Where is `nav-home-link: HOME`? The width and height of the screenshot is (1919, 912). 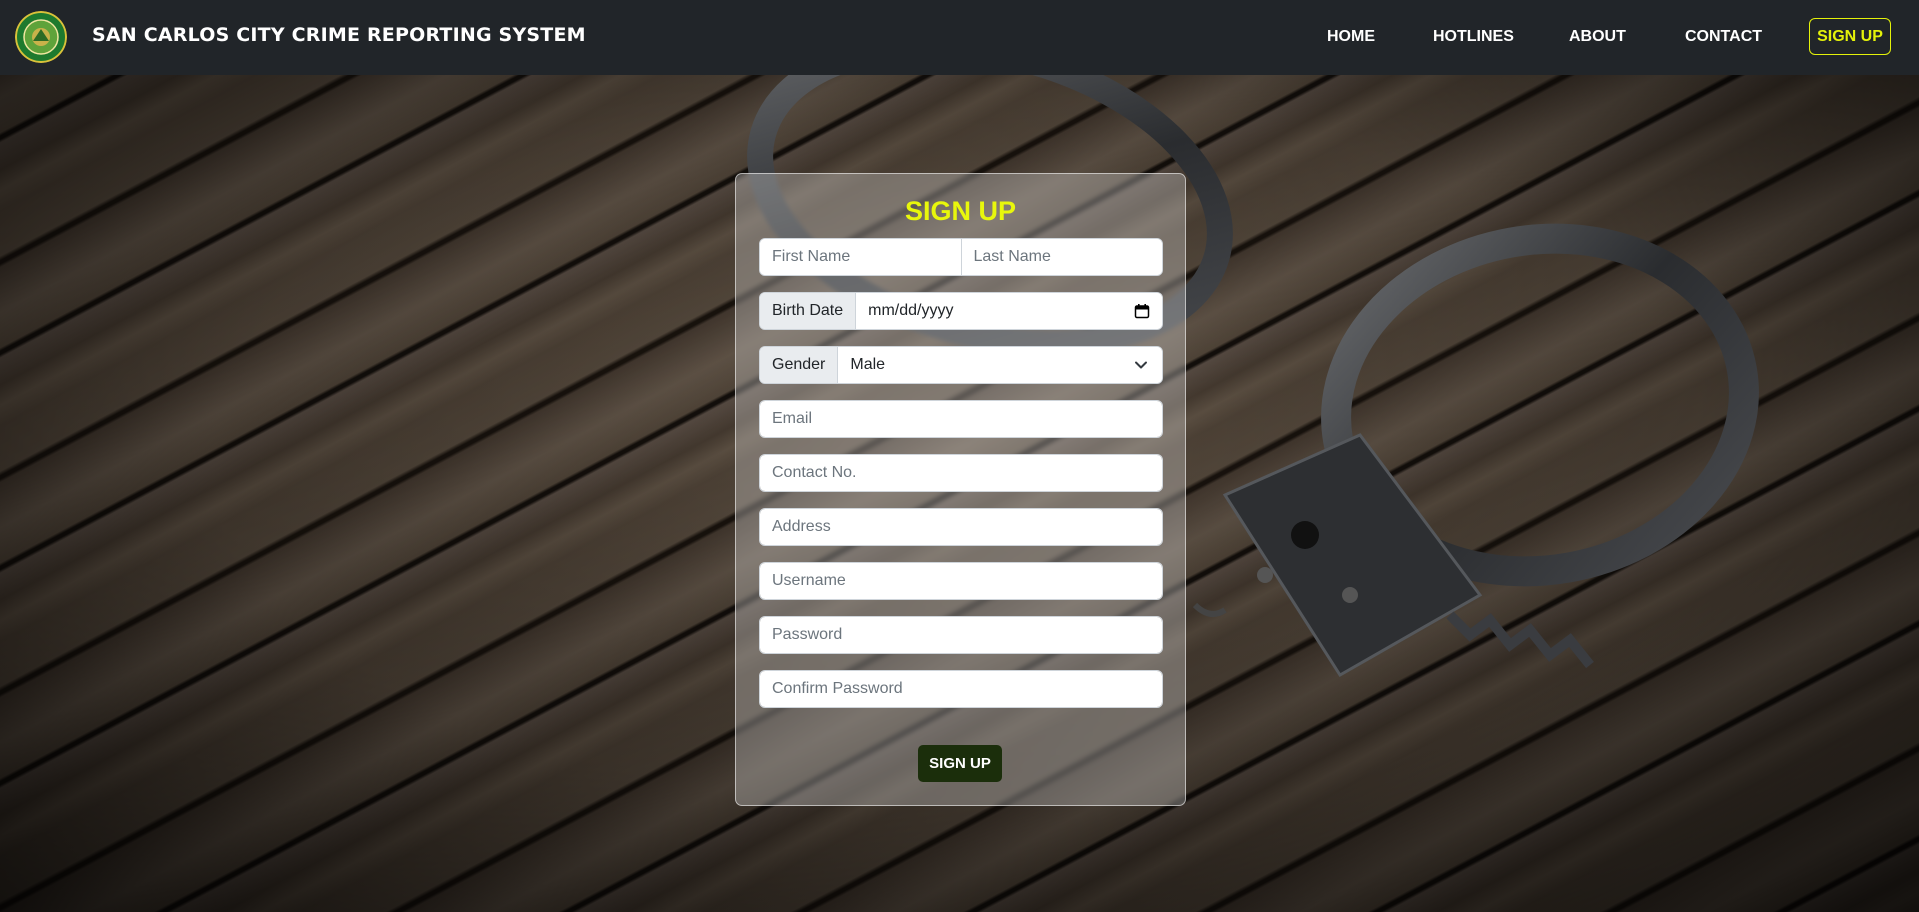
nav-home-link: HOME is located at coordinates (1351, 37).